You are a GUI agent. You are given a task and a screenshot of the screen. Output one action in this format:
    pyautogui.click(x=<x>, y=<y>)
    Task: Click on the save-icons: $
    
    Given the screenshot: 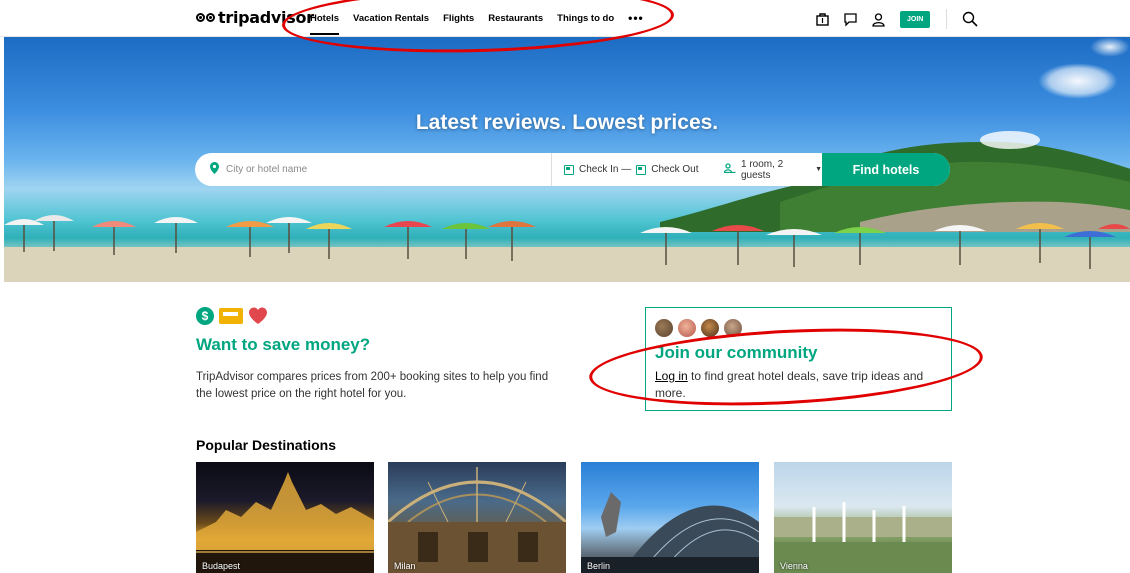 What is the action you would take?
    pyautogui.click(x=232, y=316)
    